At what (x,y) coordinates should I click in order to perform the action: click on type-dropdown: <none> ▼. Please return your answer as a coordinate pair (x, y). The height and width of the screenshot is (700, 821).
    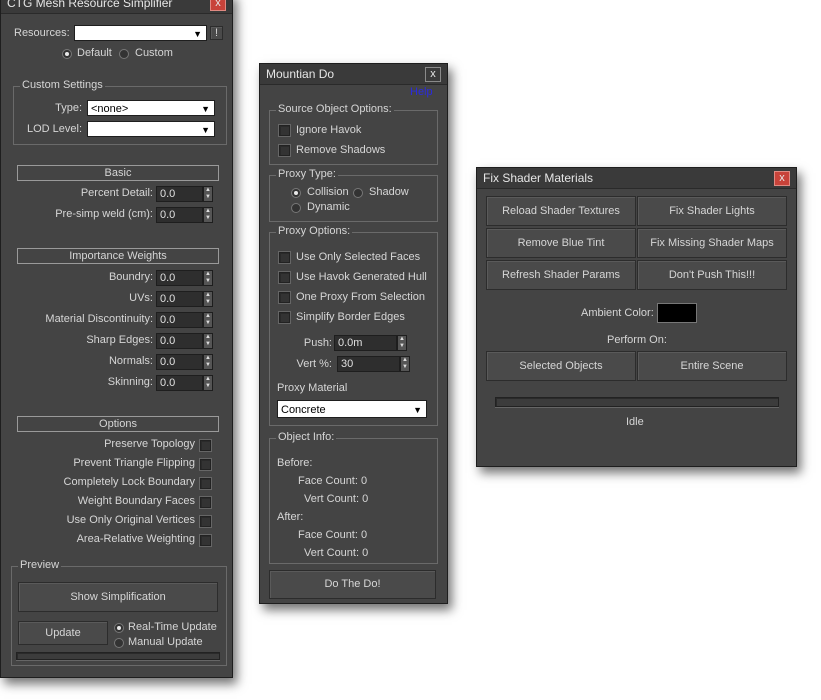
    Looking at the image, I should click on (151, 108).